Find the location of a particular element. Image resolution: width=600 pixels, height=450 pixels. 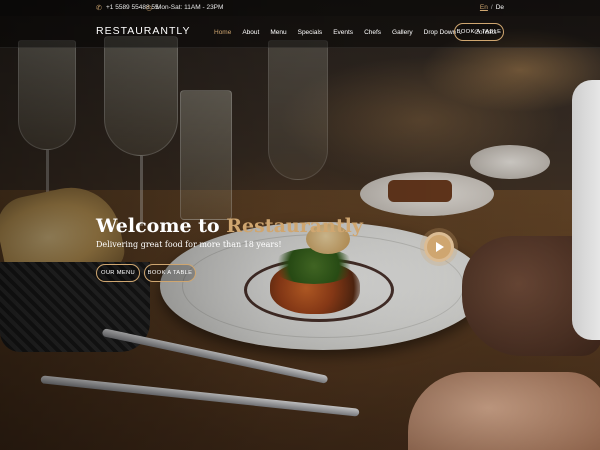

clock-icon: ◷ is located at coordinates (149, 8).